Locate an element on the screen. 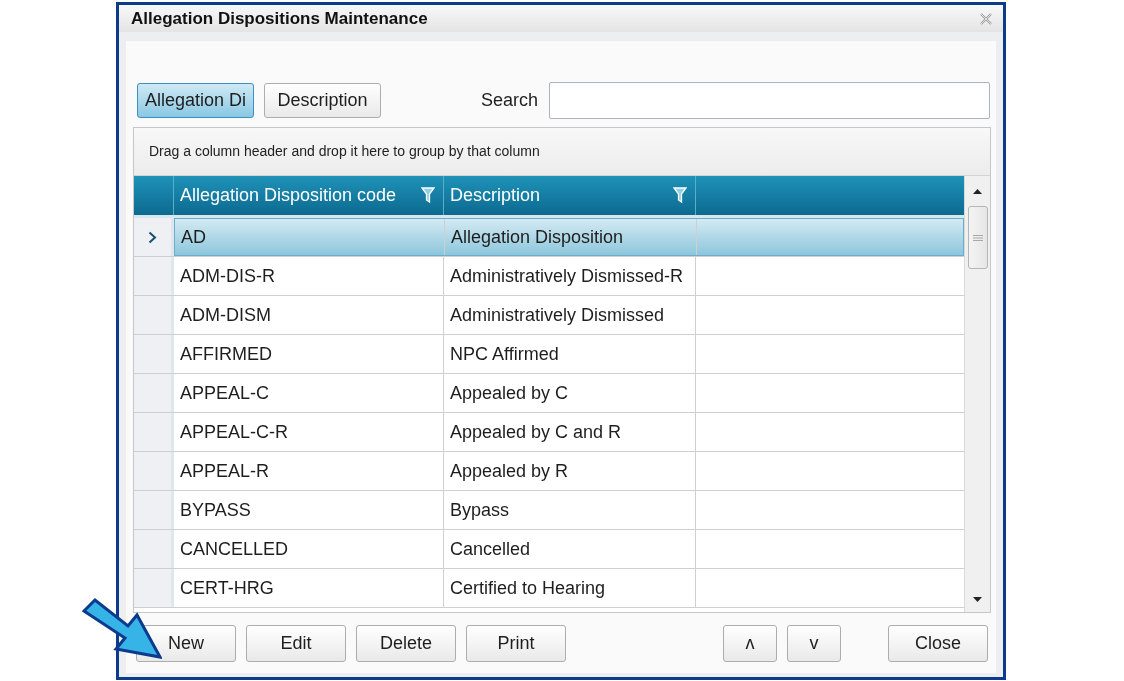 The image size is (1124, 681). table-cell: CANCELLED is located at coordinates (309, 549).